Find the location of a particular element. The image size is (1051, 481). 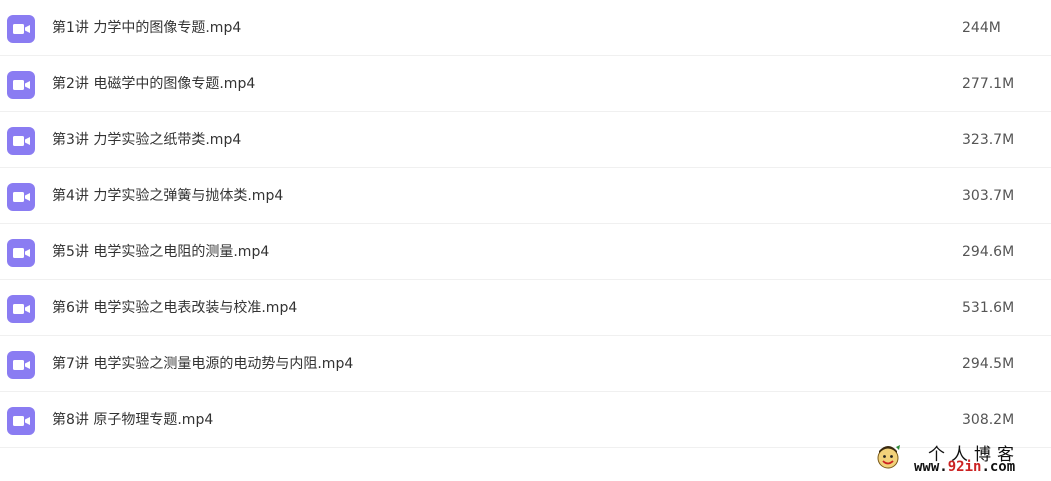

file-size: 303.7M is located at coordinates (988, 196).